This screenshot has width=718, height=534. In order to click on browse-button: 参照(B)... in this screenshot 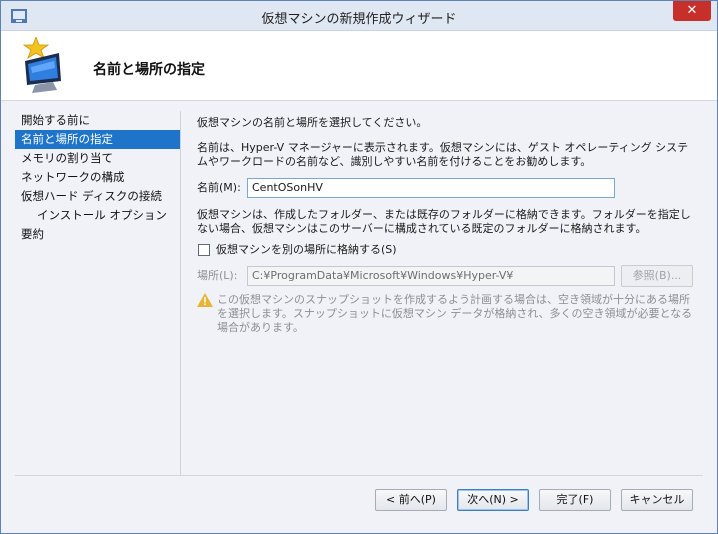, I will do `click(657, 276)`.